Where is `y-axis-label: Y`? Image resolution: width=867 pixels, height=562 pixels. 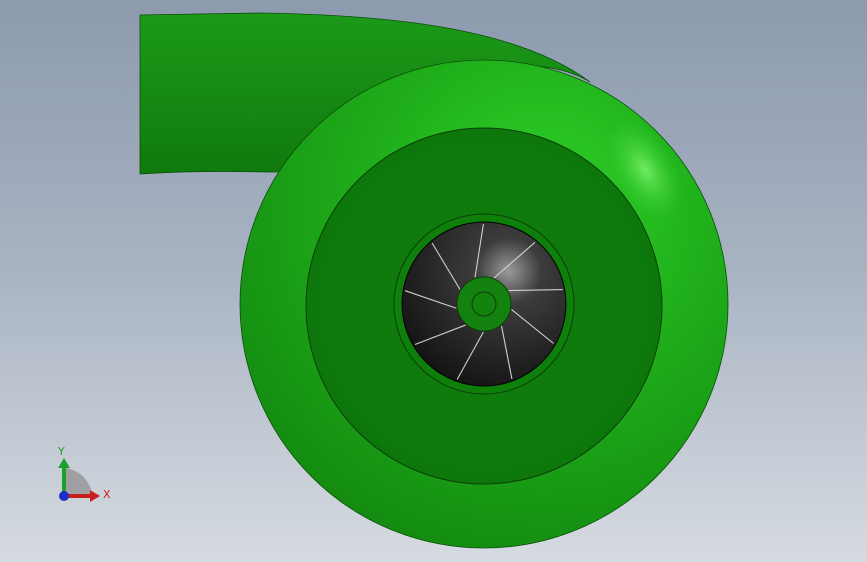 y-axis-label: Y is located at coordinates (61, 451).